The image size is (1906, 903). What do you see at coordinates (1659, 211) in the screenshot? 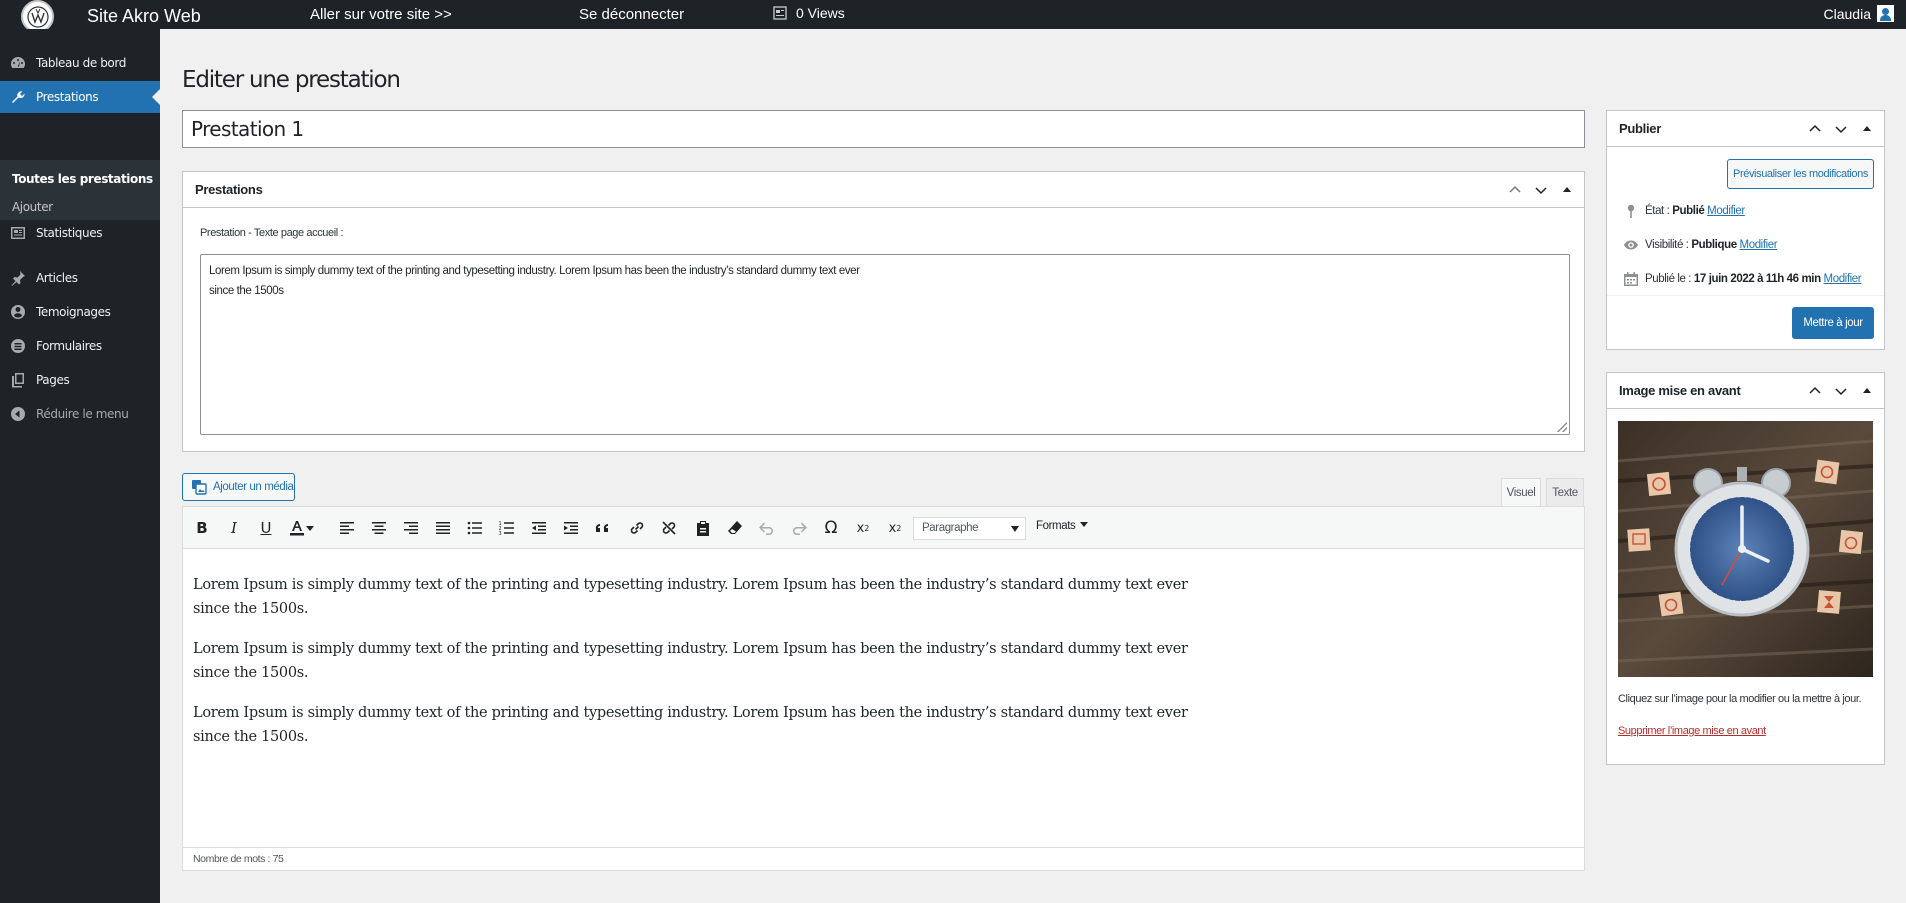
I see `status-label: État :` at bounding box center [1659, 211].